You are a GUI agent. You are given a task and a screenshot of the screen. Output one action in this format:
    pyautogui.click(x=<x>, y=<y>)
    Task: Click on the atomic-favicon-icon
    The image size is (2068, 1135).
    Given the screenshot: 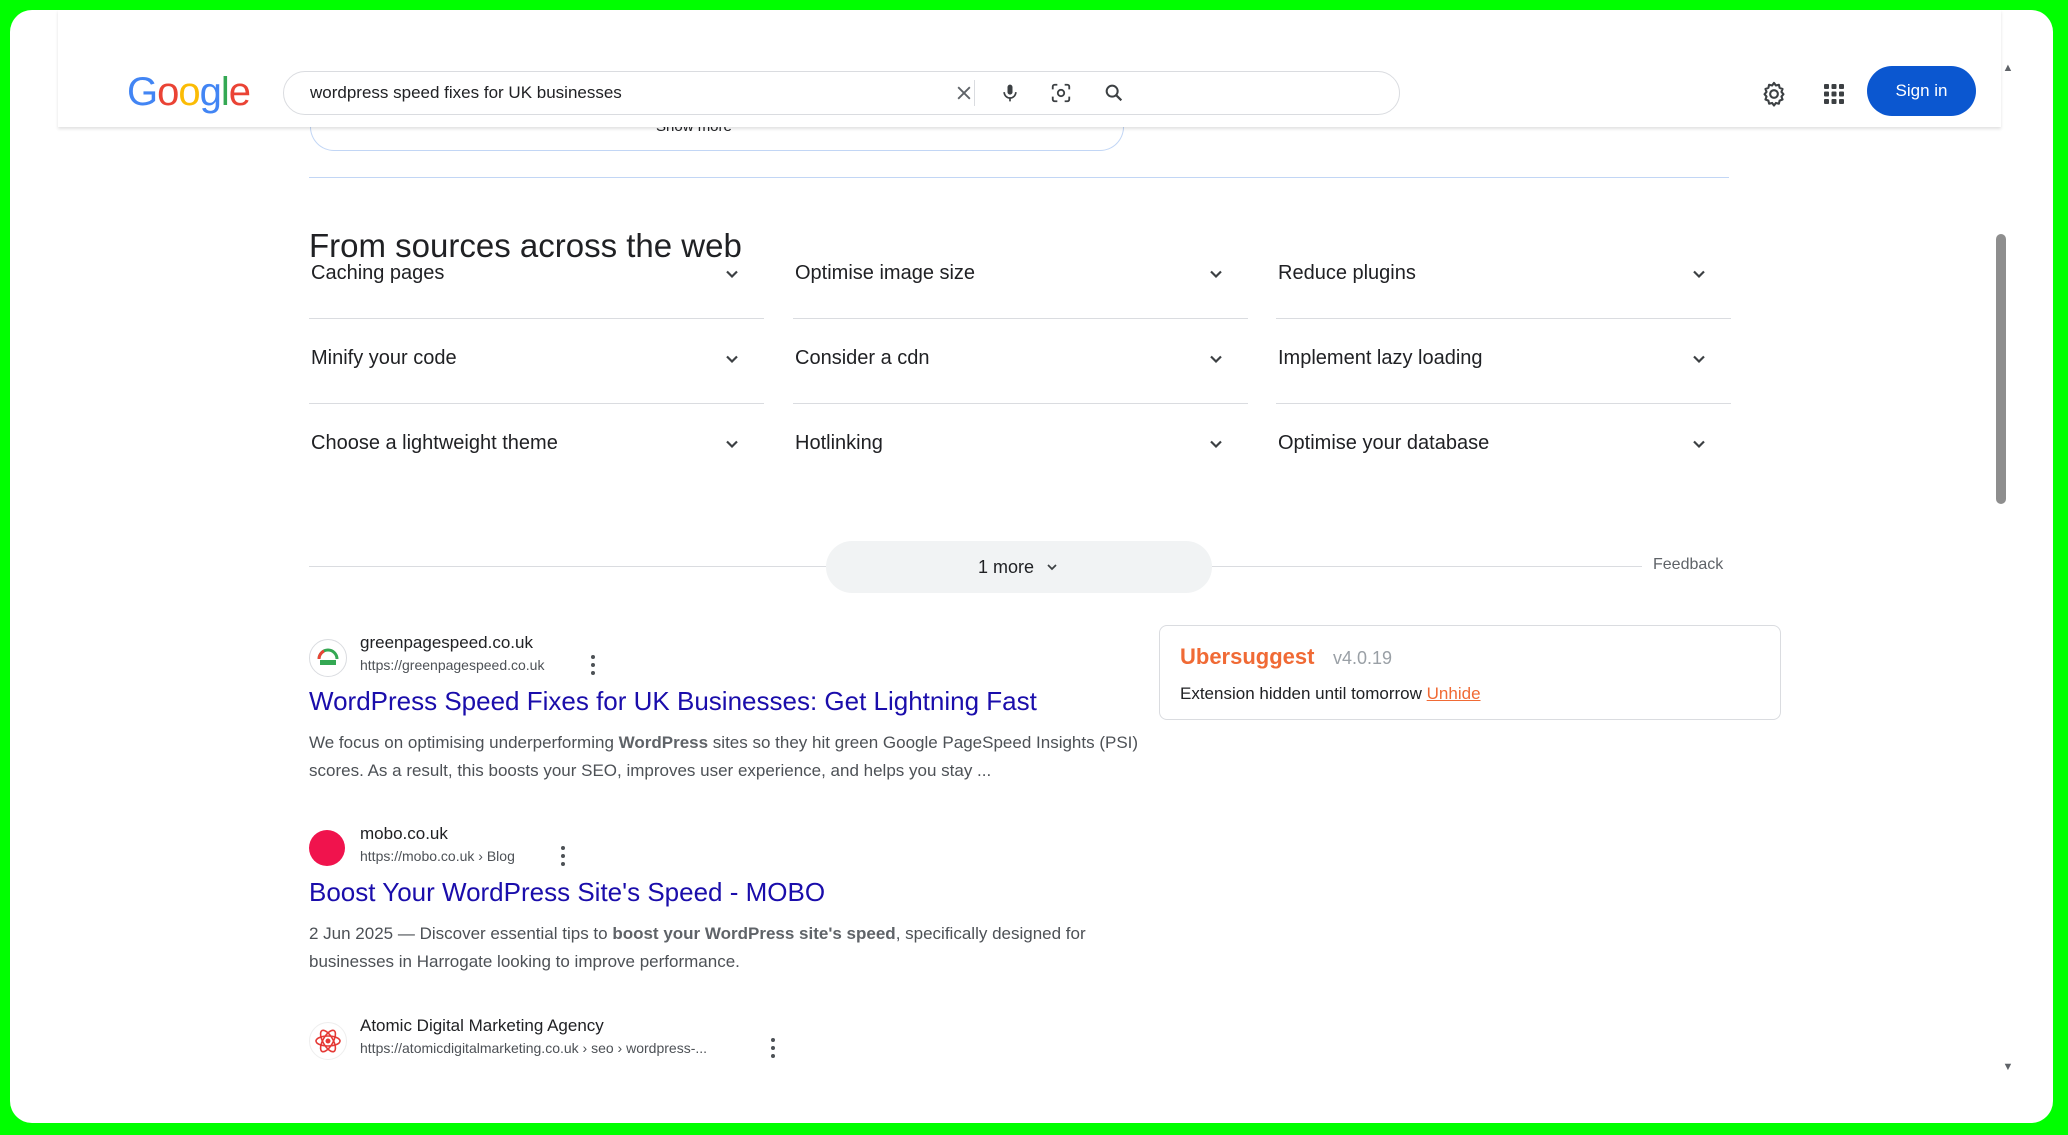 What is the action you would take?
    pyautogui.click(x=328, y=1041)
    